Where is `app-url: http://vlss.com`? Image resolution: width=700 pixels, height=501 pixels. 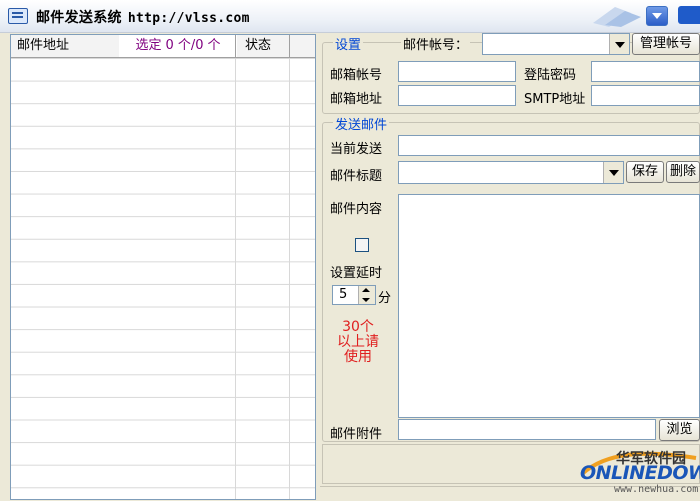
app-url: http://vlss.com is located at coordinates (188, 18).